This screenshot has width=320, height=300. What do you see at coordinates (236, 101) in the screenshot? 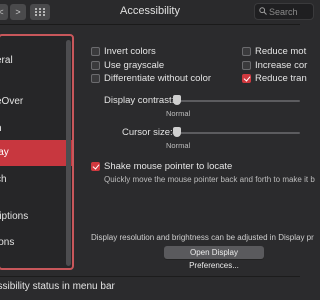
I see `display-contrast-track` at bounding box center [236, 101].